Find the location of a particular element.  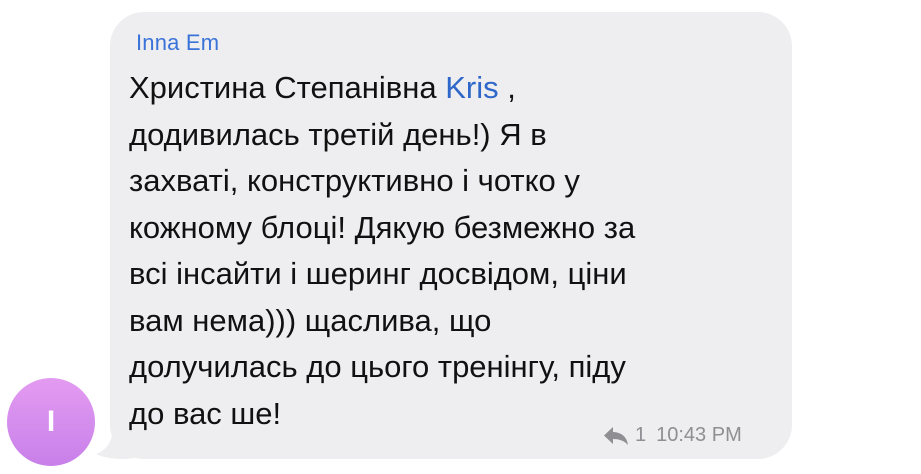

mention-link: Kris is located at coordinates (471, 87).